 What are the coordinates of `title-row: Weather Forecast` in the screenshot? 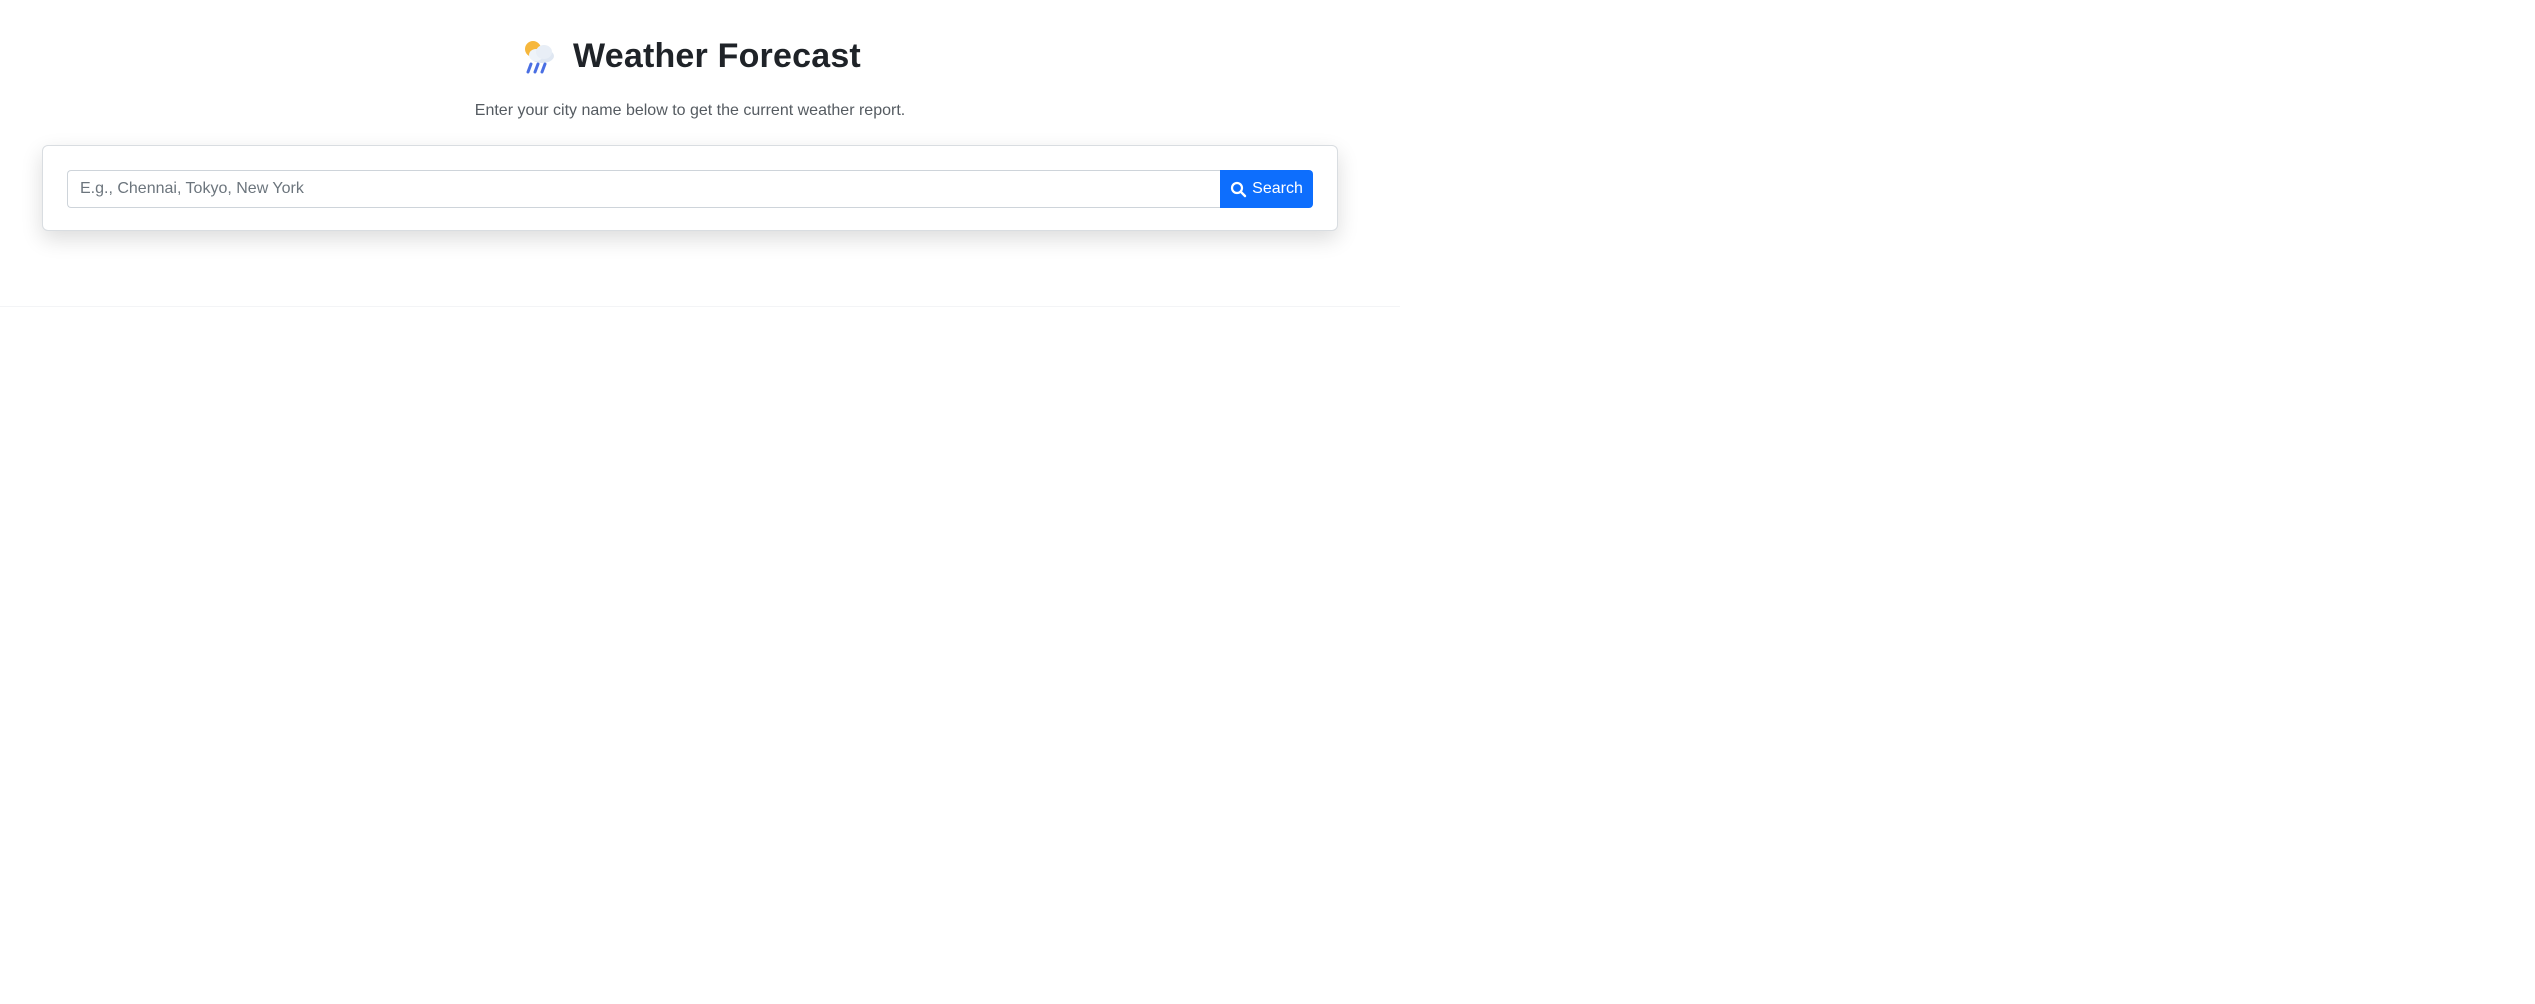 It's located at (690, 56).